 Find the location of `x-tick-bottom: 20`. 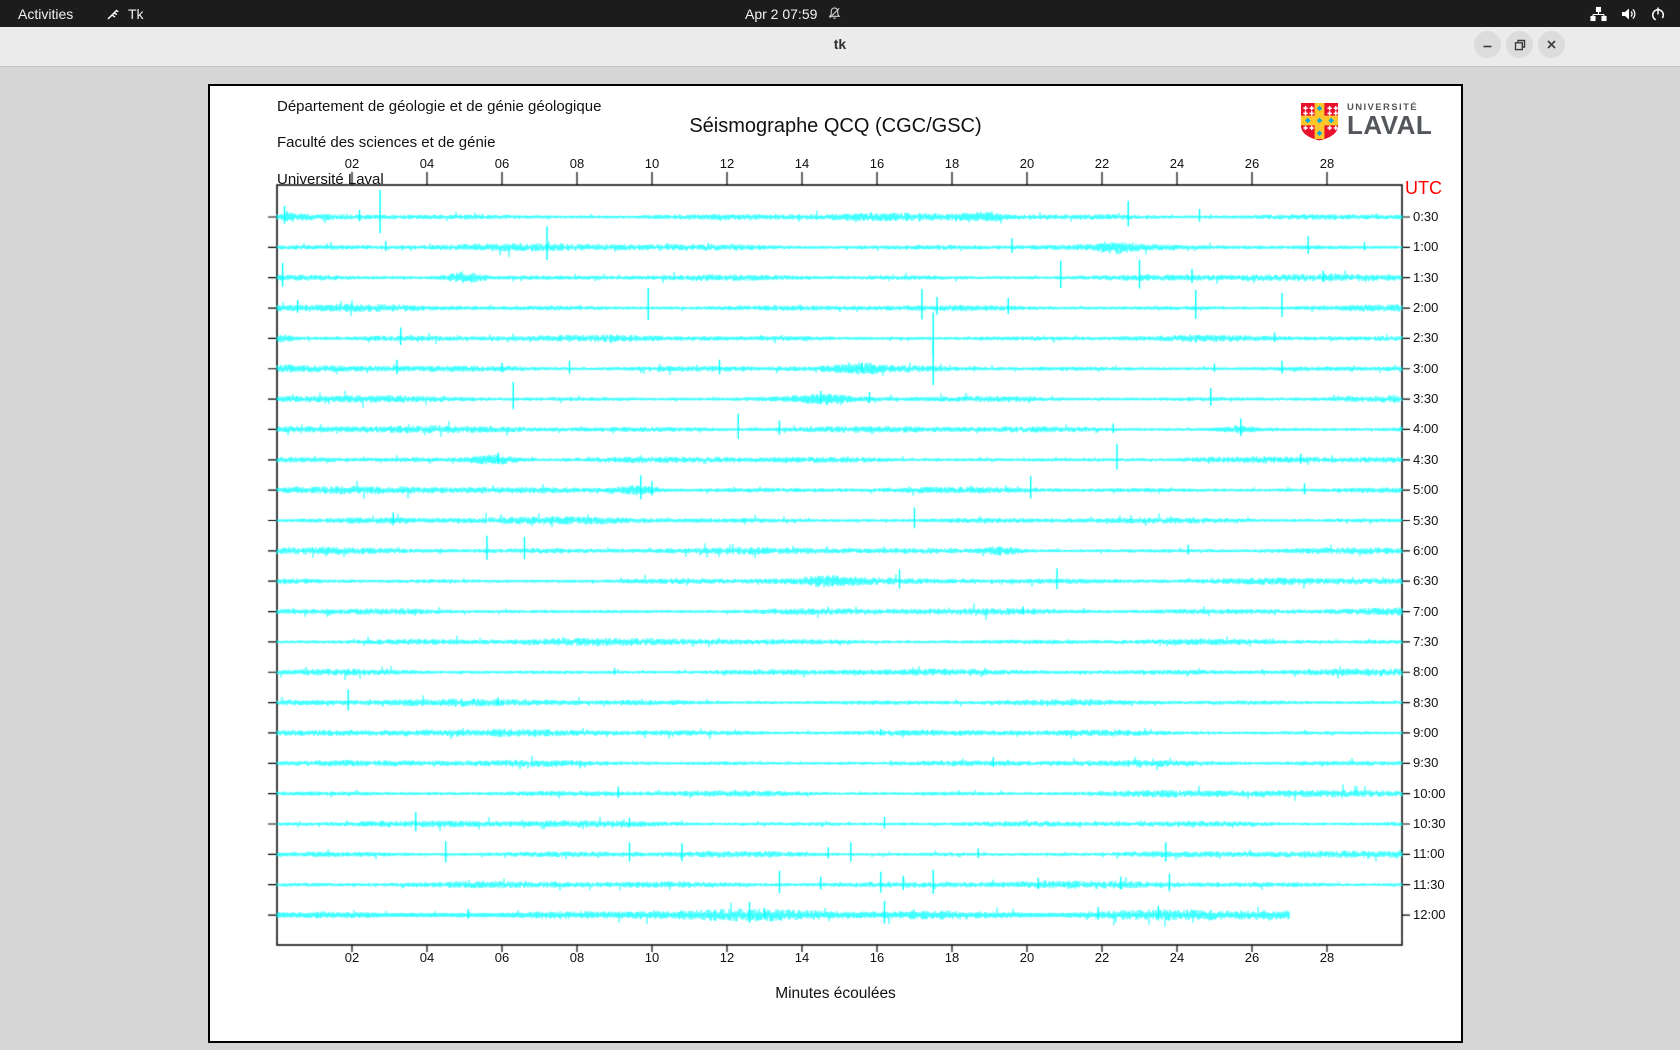

x-tick-bottom: 20 is located at coordinates (1027, 957).